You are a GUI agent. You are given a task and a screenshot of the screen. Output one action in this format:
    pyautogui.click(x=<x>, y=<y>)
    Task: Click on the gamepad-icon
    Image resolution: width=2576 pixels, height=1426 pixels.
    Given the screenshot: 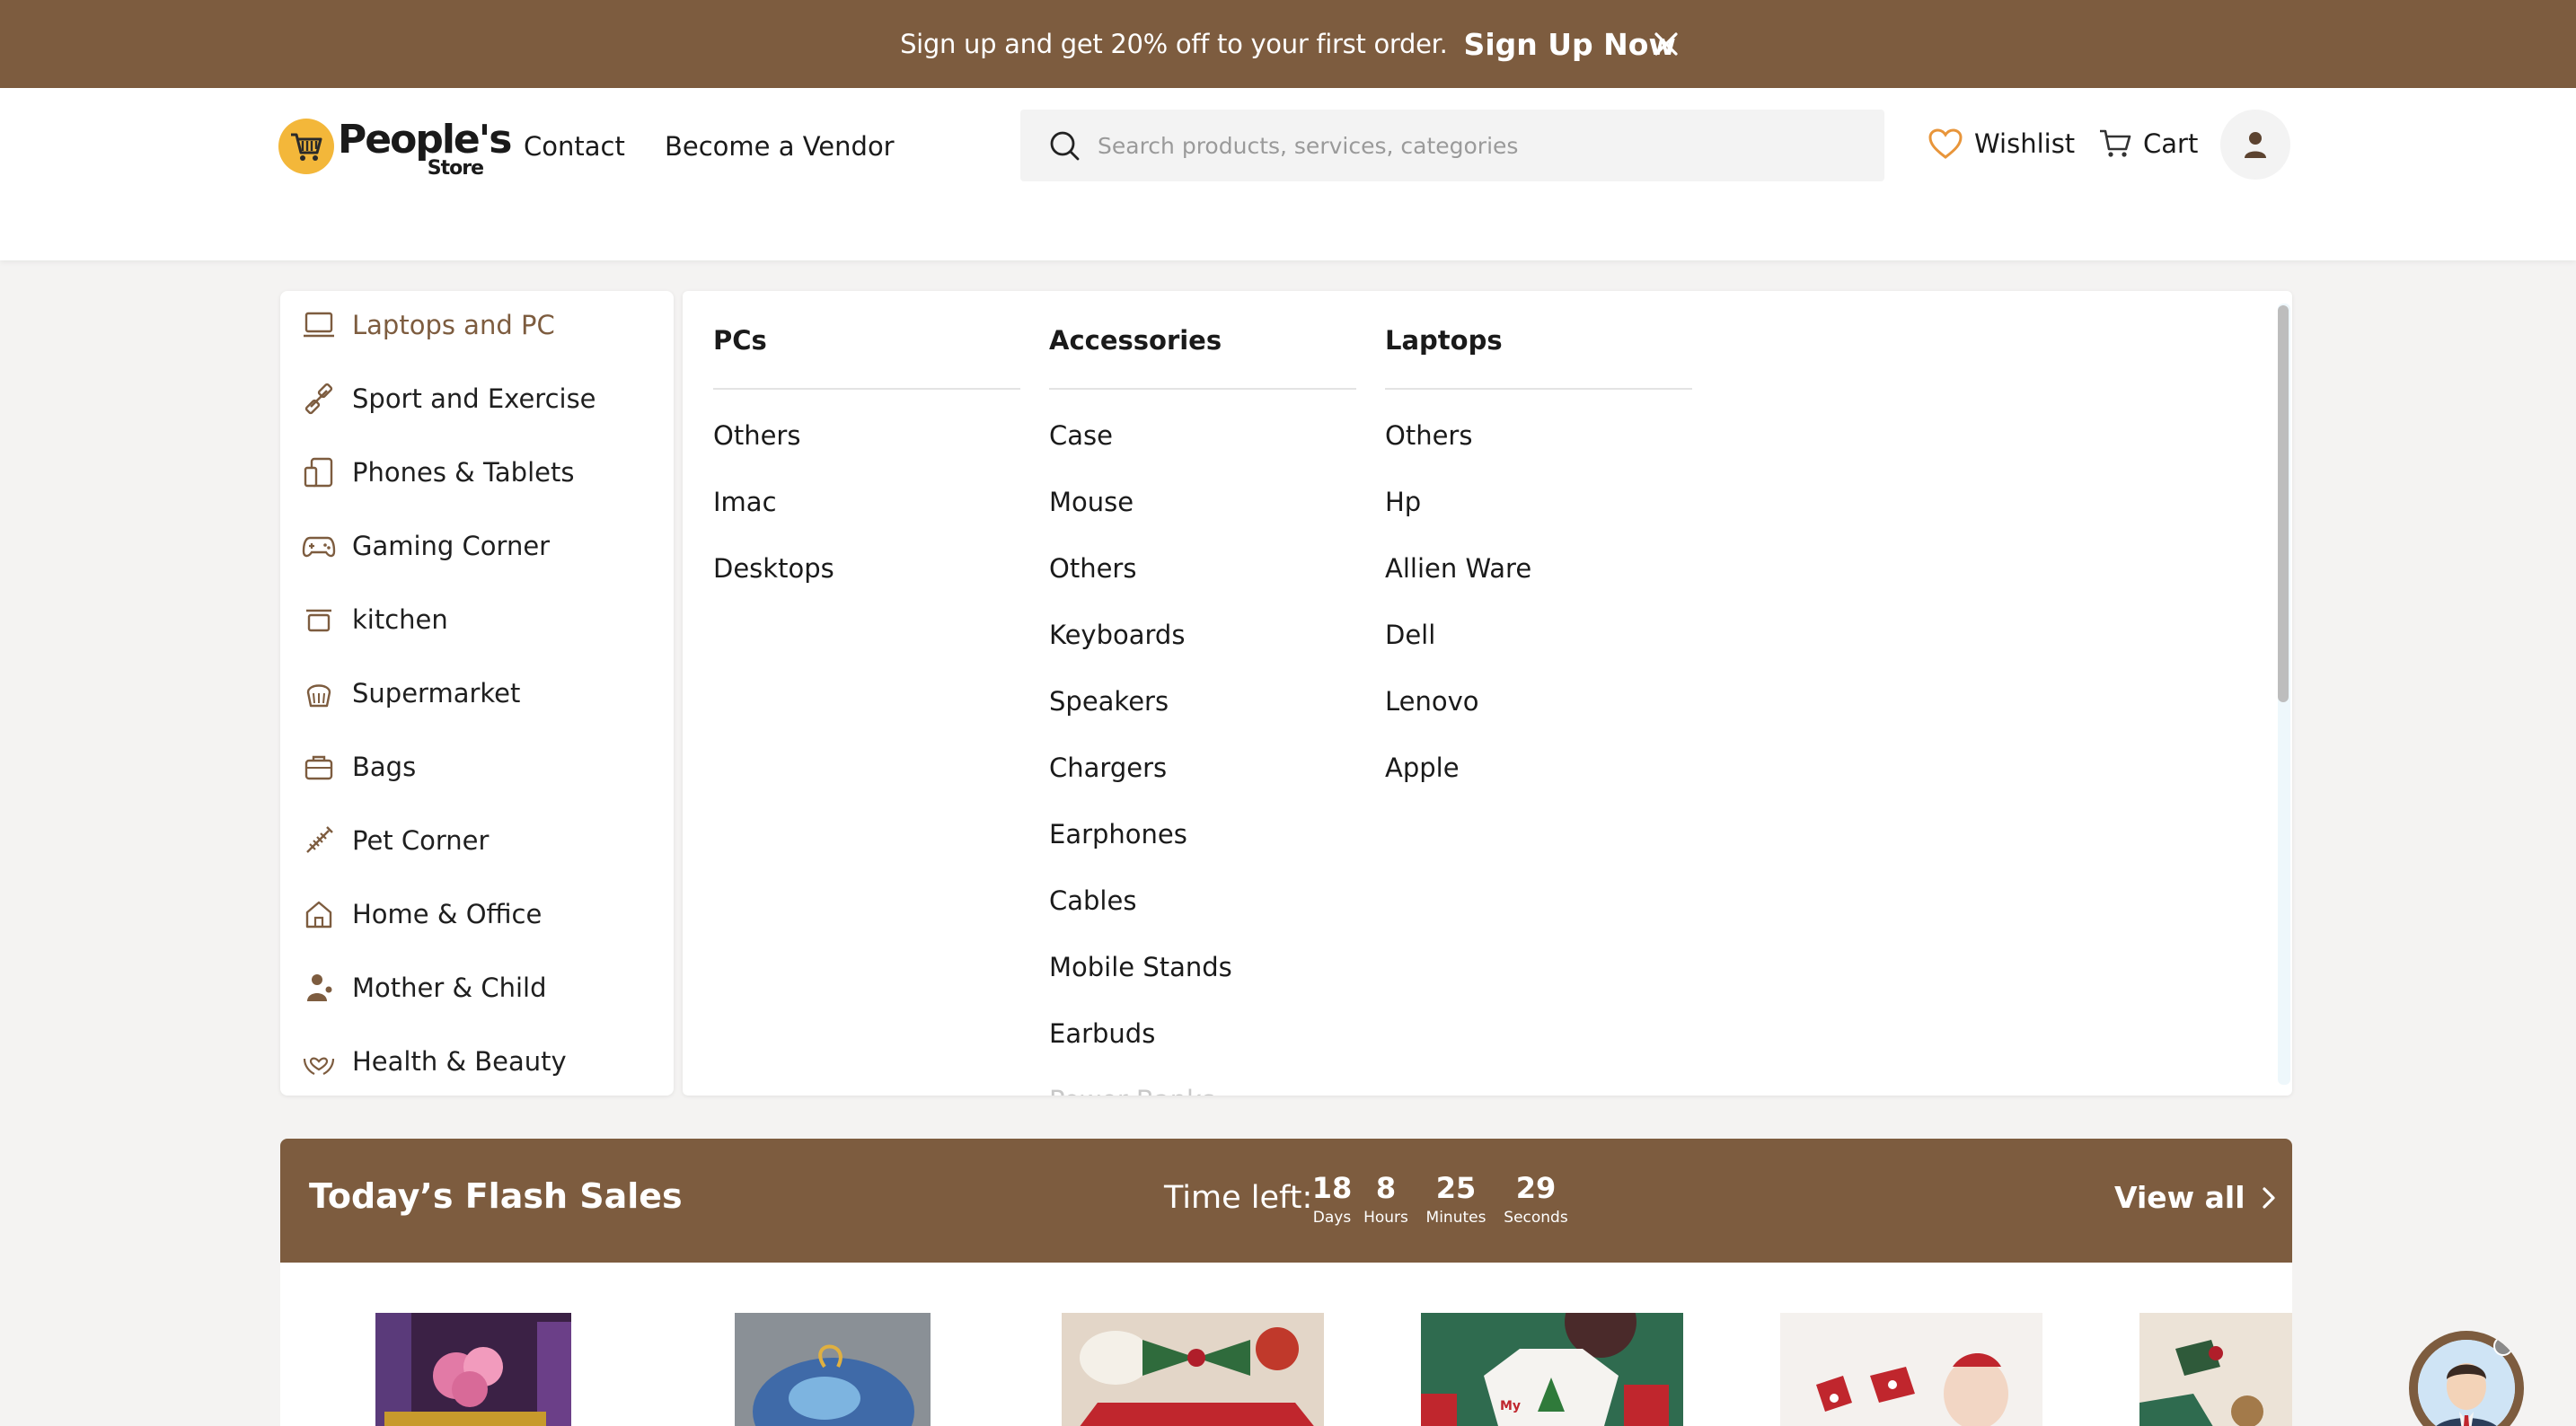 What is the action you would take?
    pyautogui.click(x=319, y=546)
    